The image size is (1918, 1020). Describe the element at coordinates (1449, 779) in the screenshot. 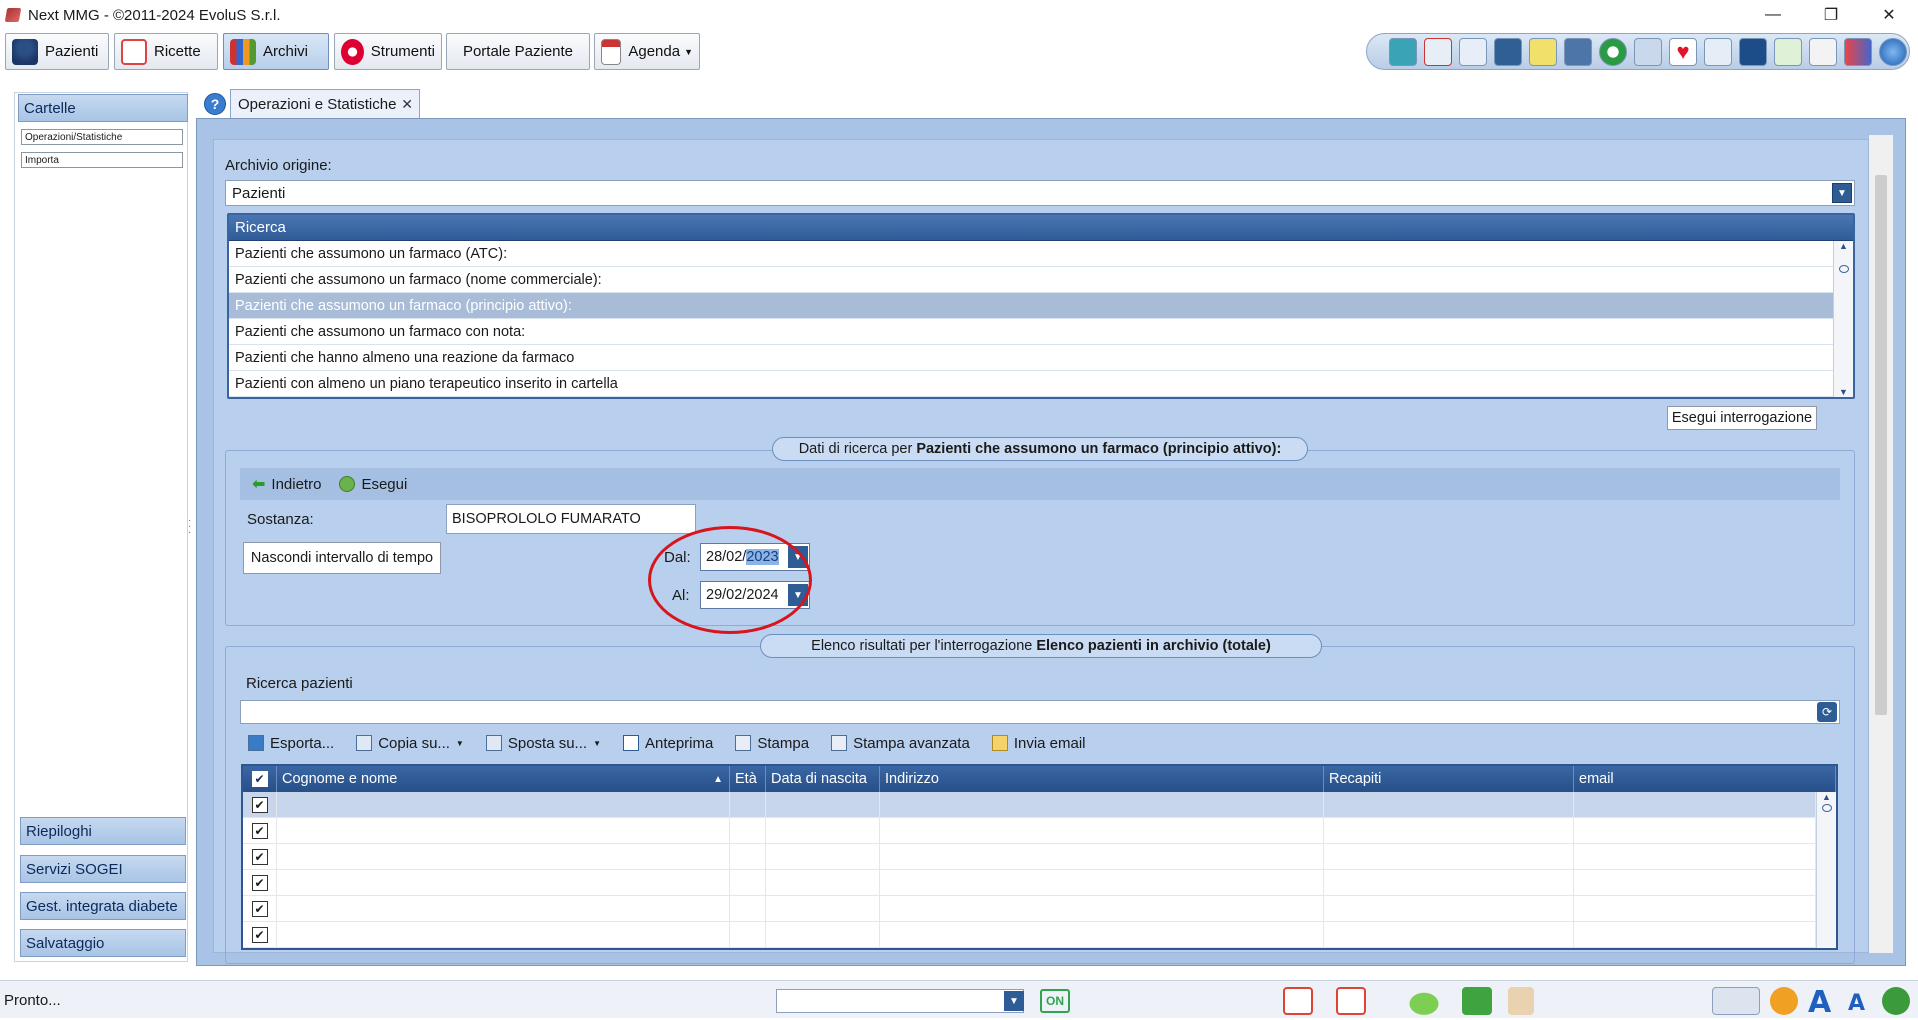

I see `column-recapiti: Recapiti` at that location.